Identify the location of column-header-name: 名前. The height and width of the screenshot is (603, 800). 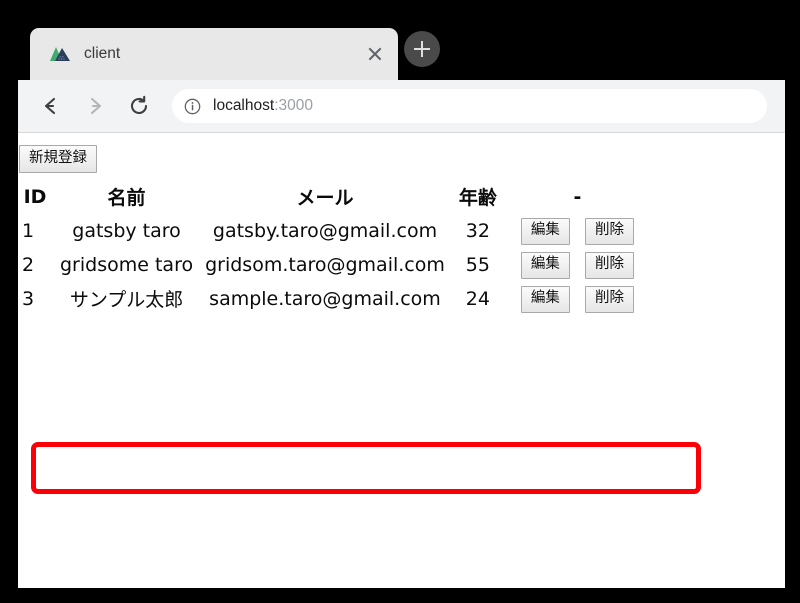
(126, 198).